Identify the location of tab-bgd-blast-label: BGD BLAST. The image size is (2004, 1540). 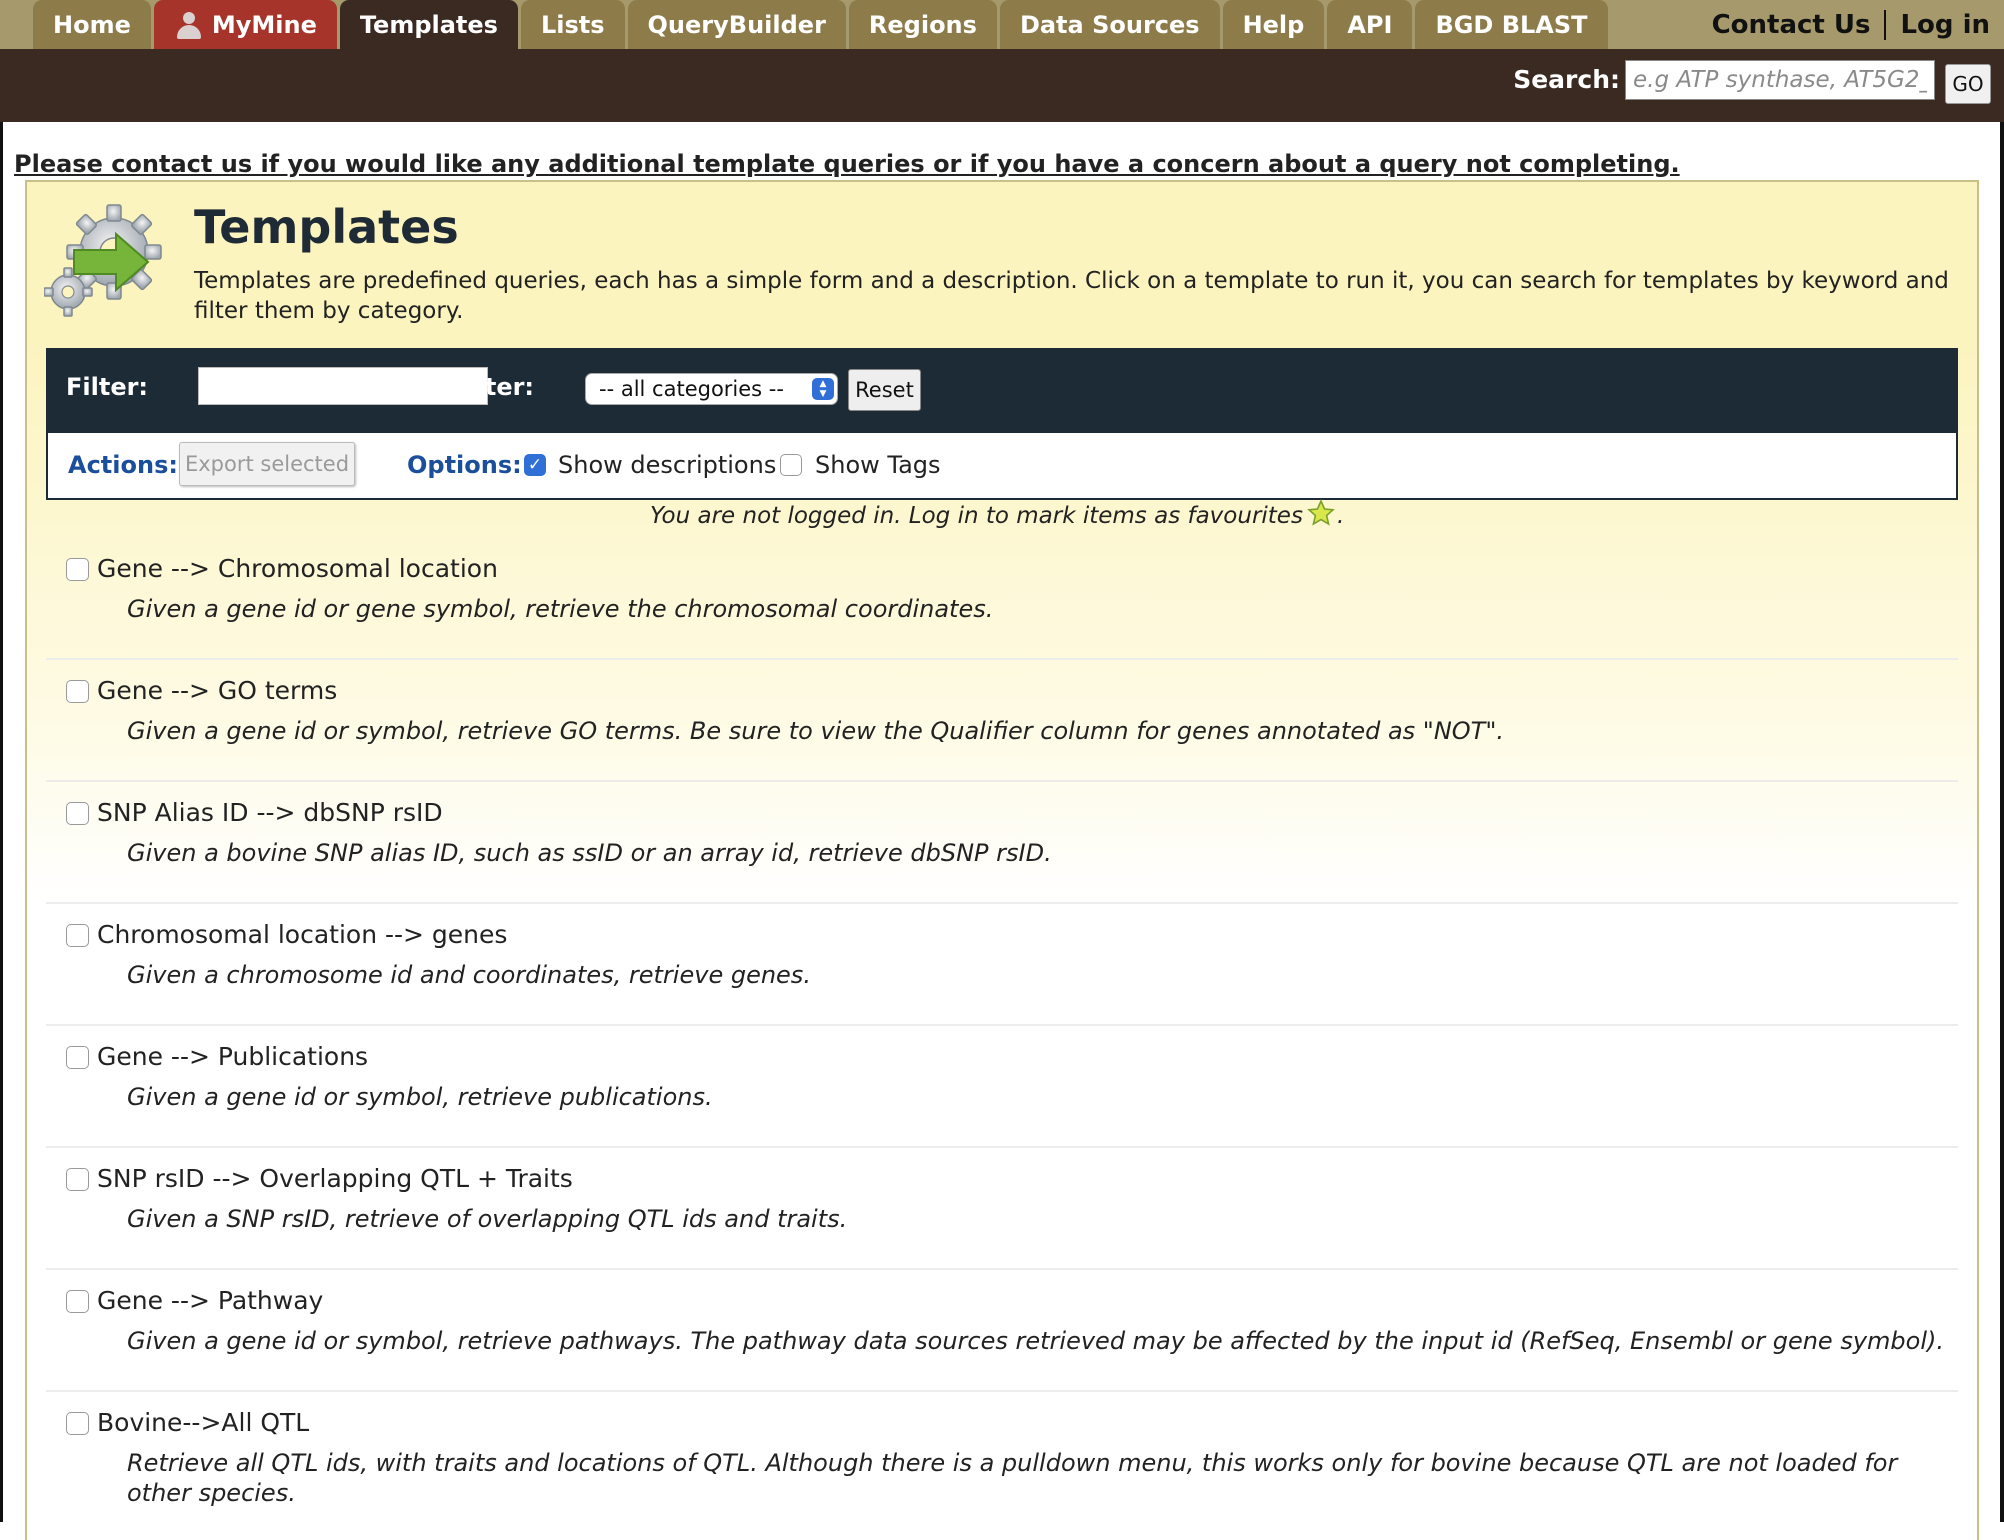
(1511, 24).